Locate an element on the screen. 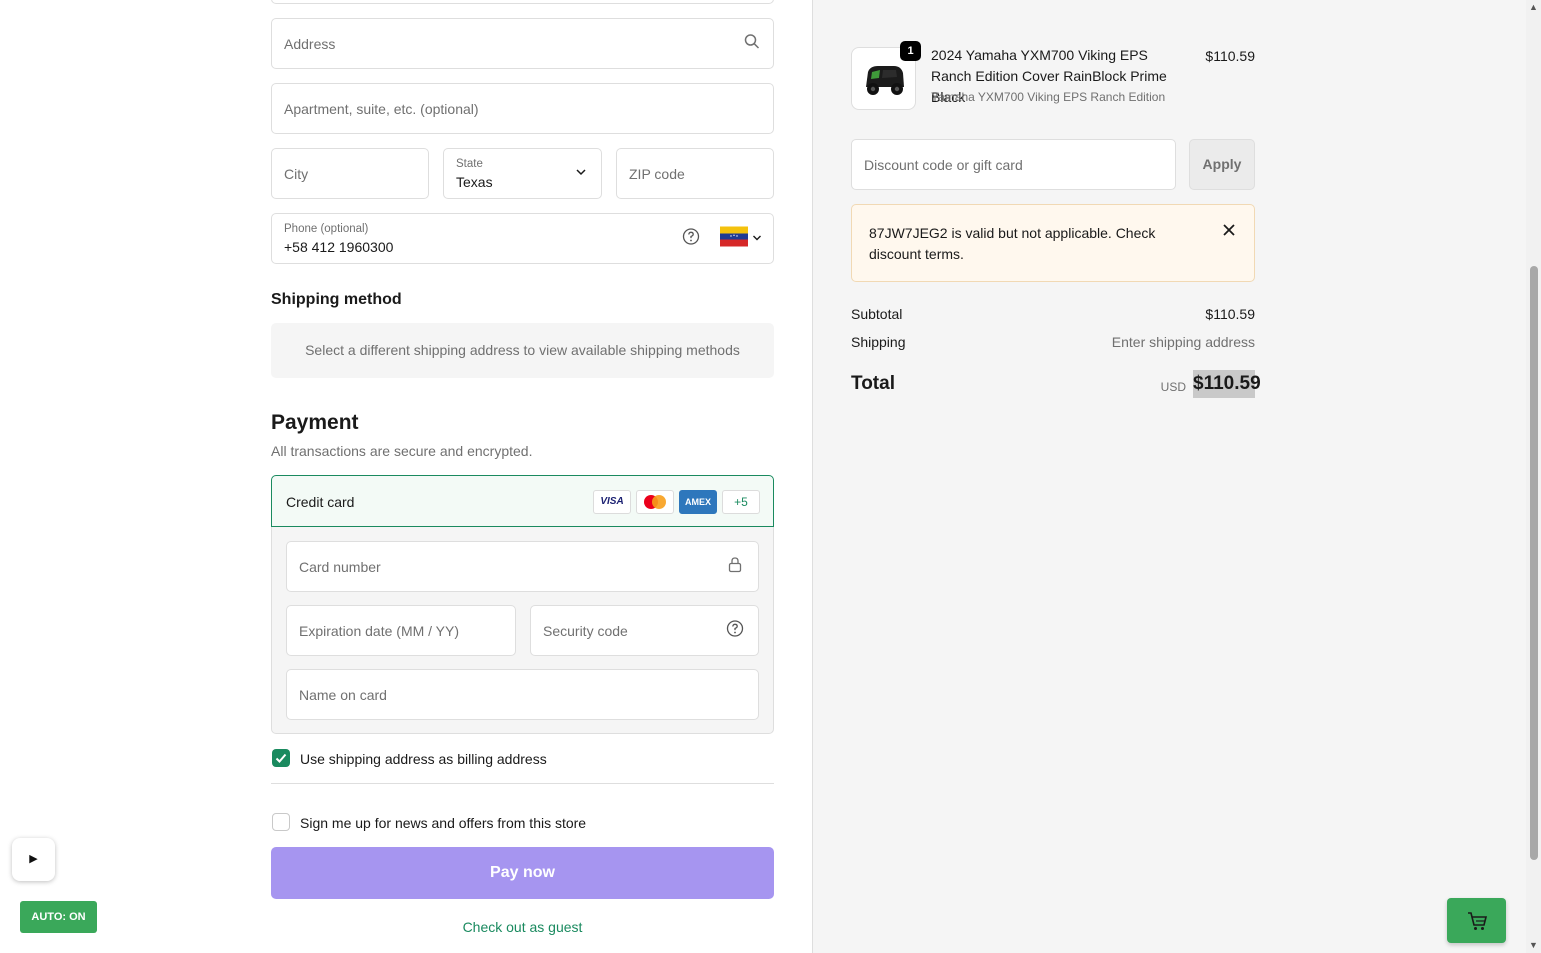  product-price: $110.59 is located at coordinates (1230, 56).